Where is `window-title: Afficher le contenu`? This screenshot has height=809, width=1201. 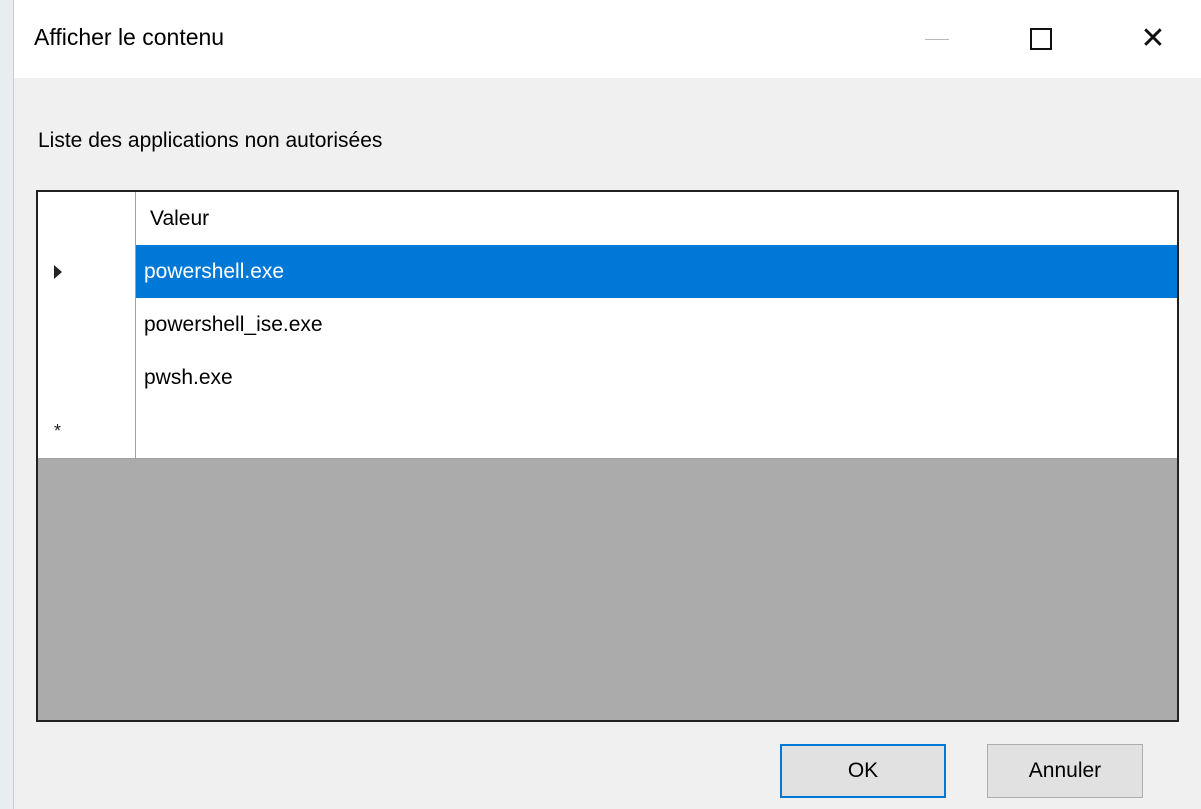 window-title: Afficher le contenu is located at coordinates (129, 37).